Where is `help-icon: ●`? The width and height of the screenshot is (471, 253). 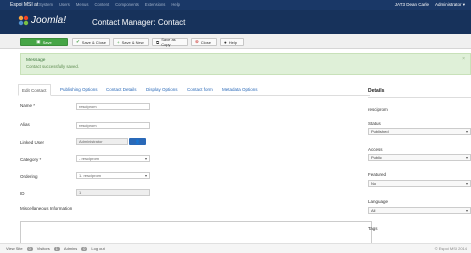
help-icon: ● is located at coordinates (225, 42).